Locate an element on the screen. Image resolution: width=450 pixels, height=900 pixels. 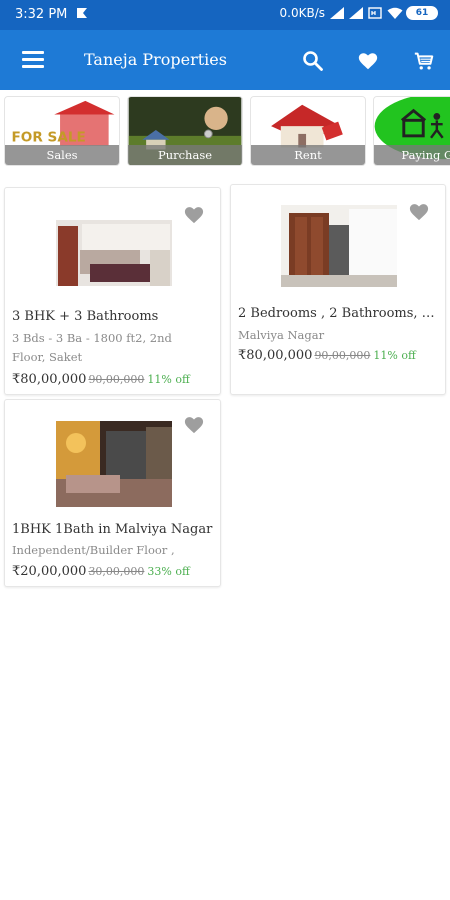
category-sales: FOR SALE Sales is located at coordinates (62, 131).